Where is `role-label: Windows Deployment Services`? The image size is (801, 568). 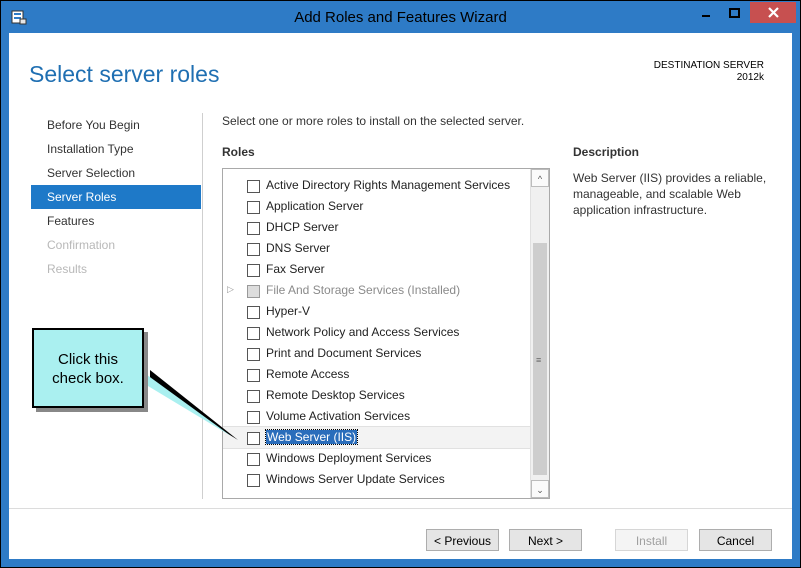
role-label: Windows Deployment Services is located at coordinates (348, 458).